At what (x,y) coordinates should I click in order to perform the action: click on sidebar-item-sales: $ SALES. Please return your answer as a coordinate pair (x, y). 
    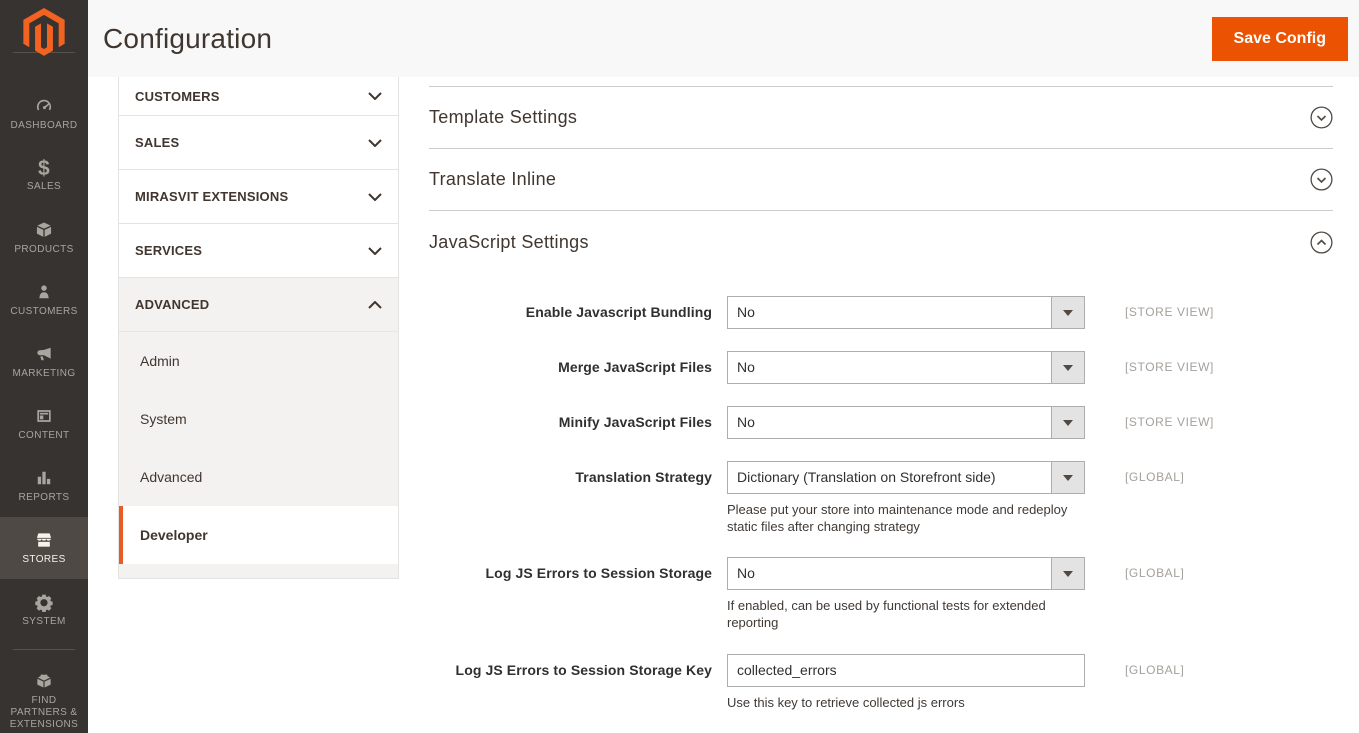
    Looking at the image, I should click on (44, 176).